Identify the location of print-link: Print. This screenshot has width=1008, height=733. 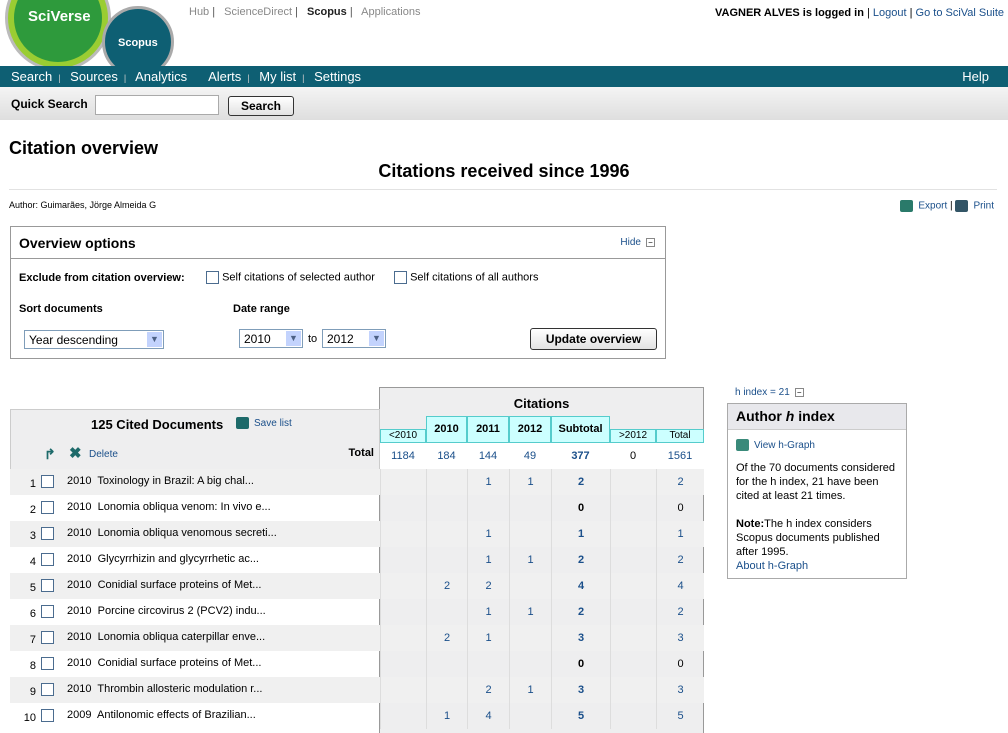
(983, 206).